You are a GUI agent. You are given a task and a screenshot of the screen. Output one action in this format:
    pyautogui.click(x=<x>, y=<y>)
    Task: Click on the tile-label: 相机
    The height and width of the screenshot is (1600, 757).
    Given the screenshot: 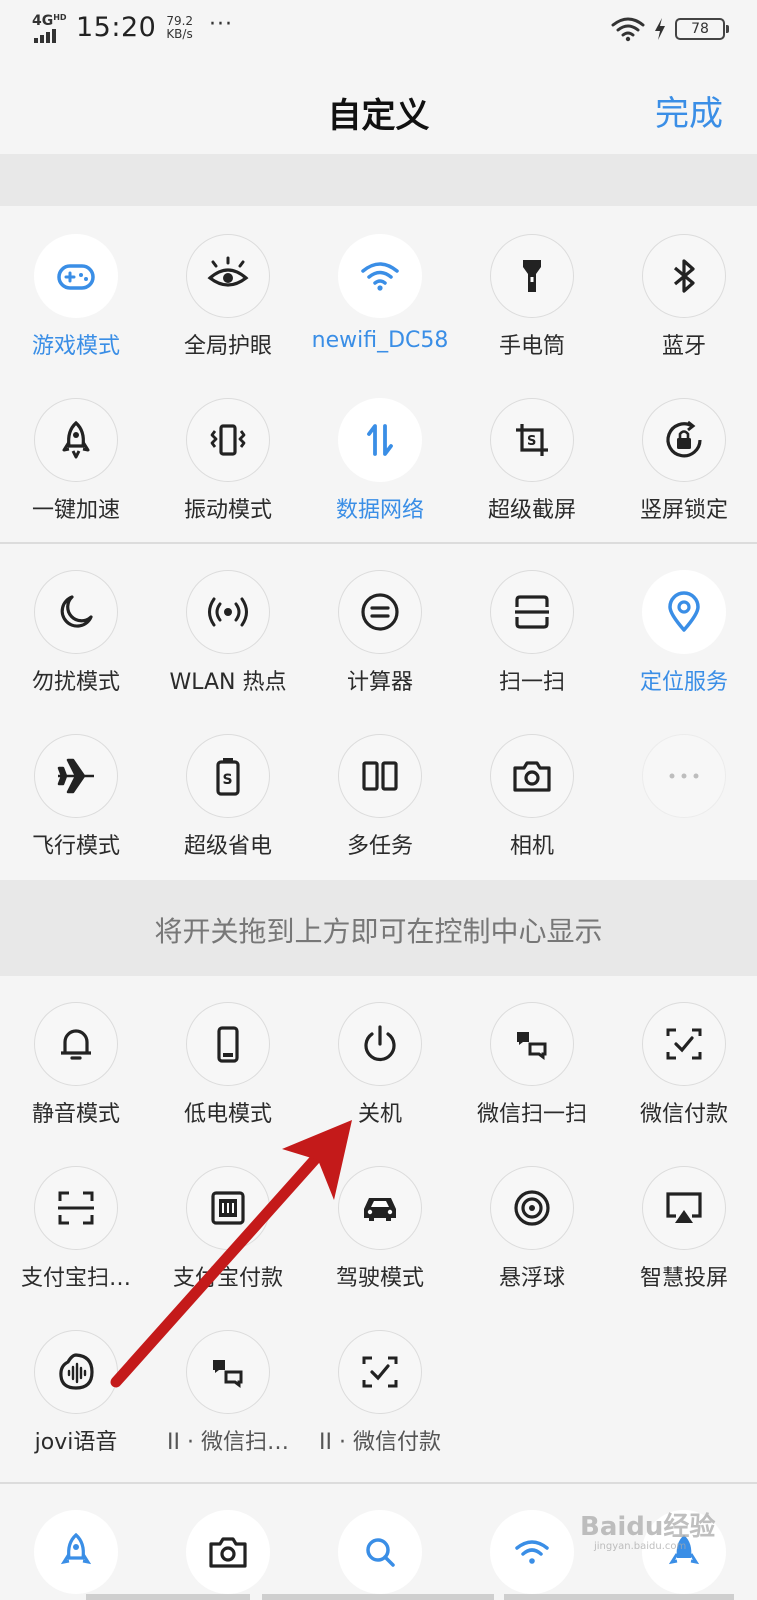 What is the action you would take?
    pyautogui.click(x=531, y=846)
    